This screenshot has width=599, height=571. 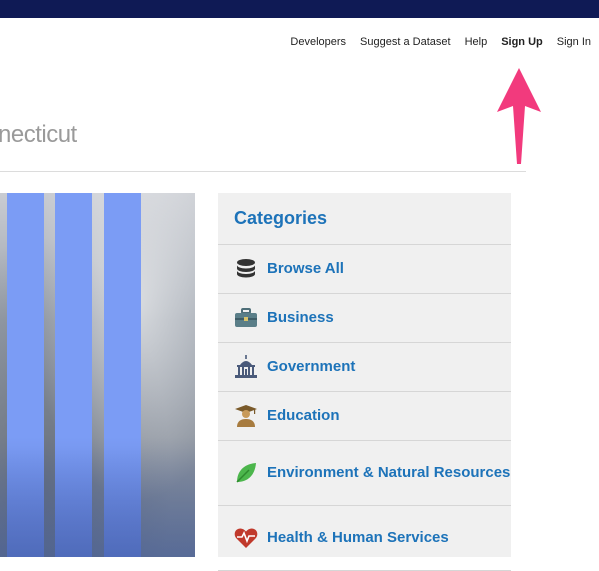 I want to click on nav-developers-link: Developers, so click(x=318, y=42).